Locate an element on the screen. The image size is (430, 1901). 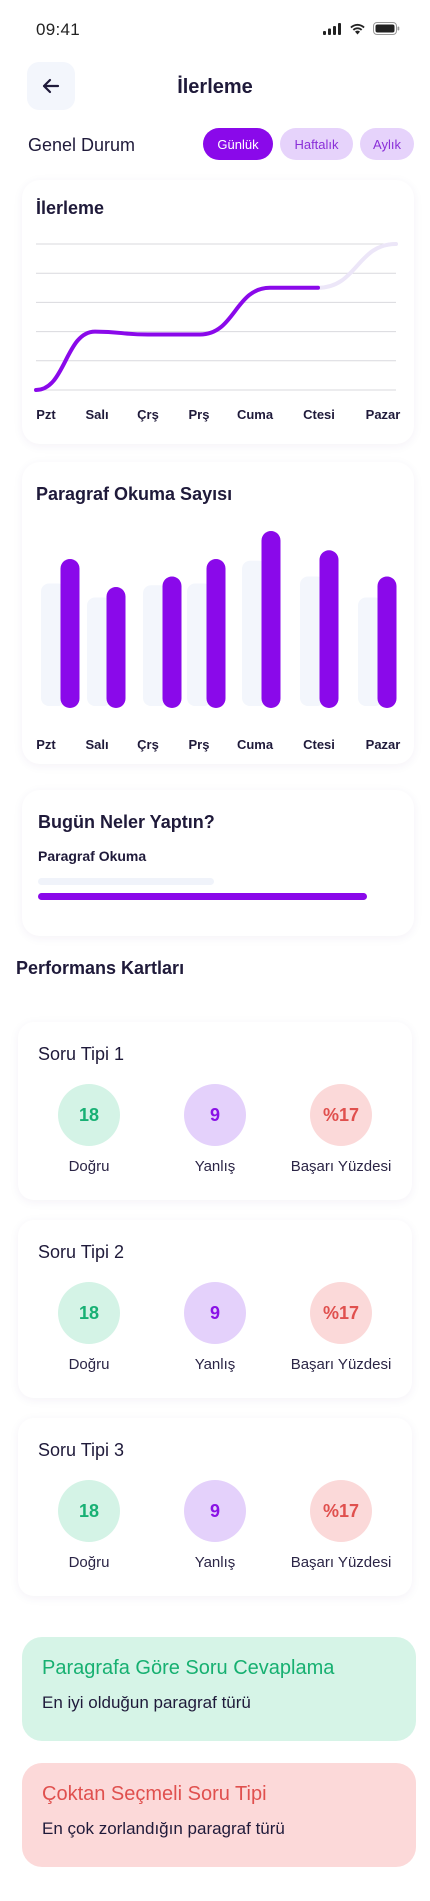
today-progress-track is located at coordinates (126, 881).